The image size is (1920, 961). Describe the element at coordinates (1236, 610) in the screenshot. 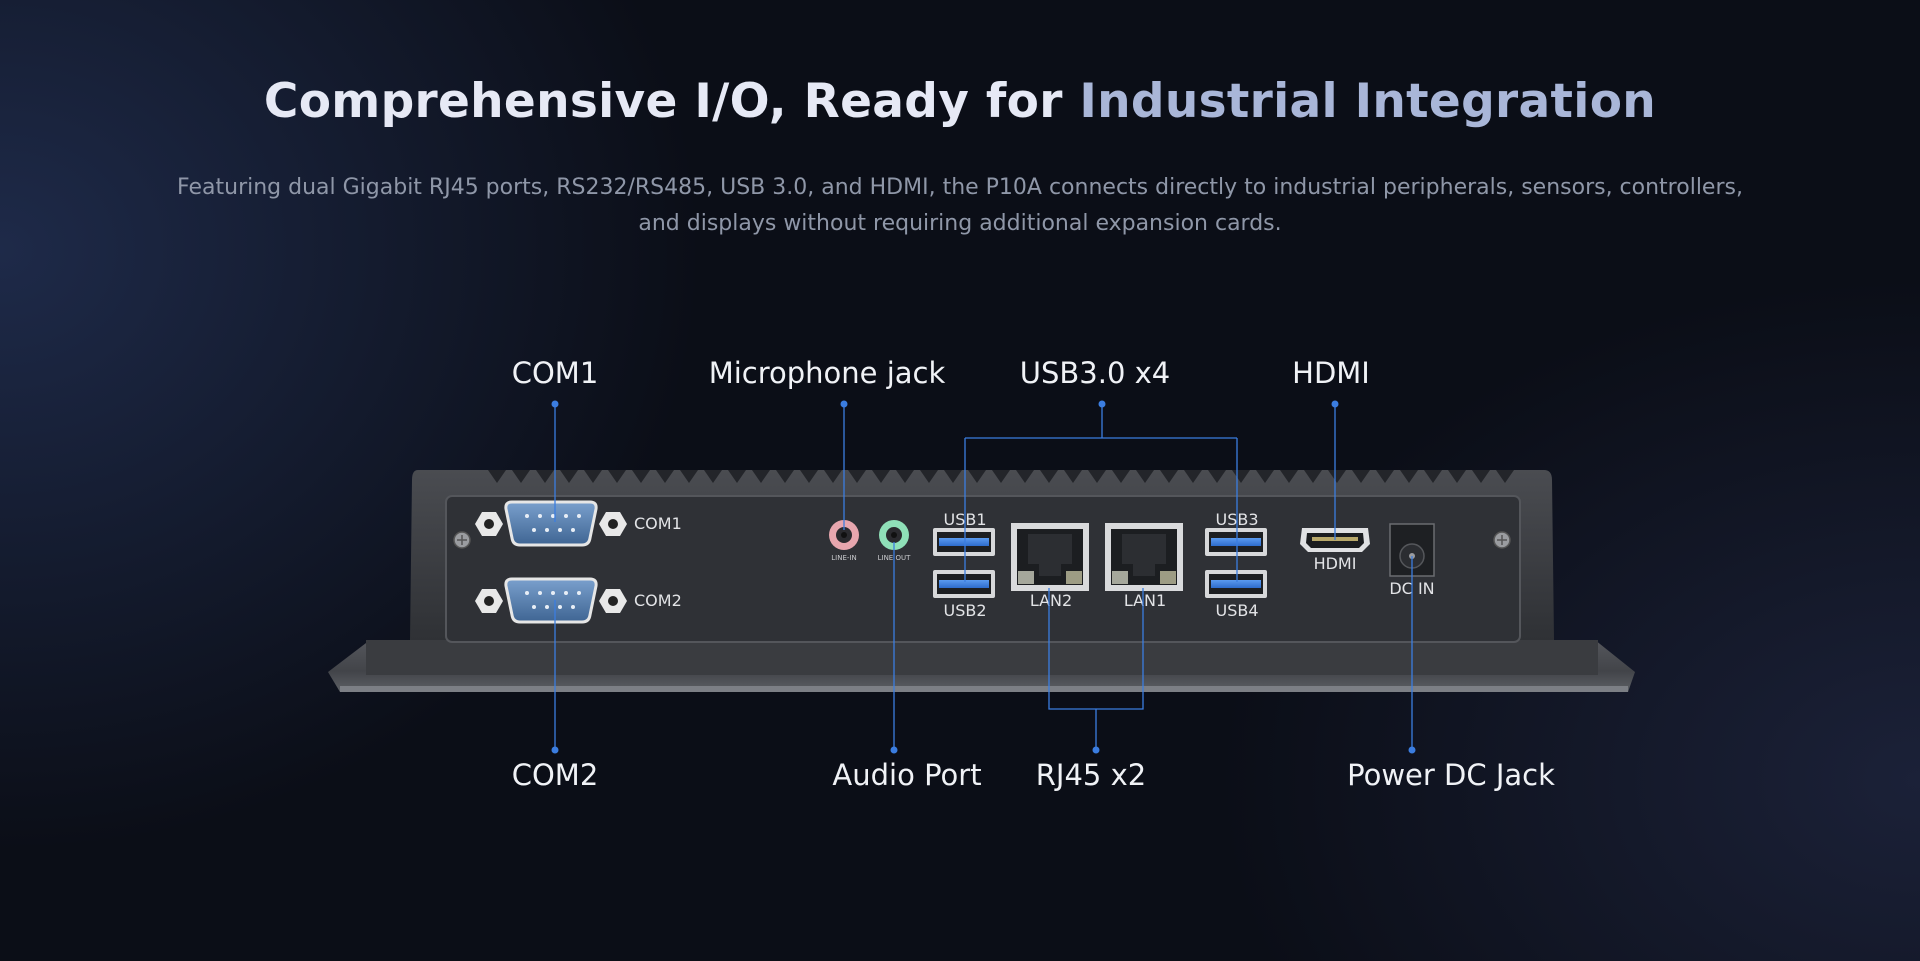

I see `panel-label-usb4: USB4` at that location.